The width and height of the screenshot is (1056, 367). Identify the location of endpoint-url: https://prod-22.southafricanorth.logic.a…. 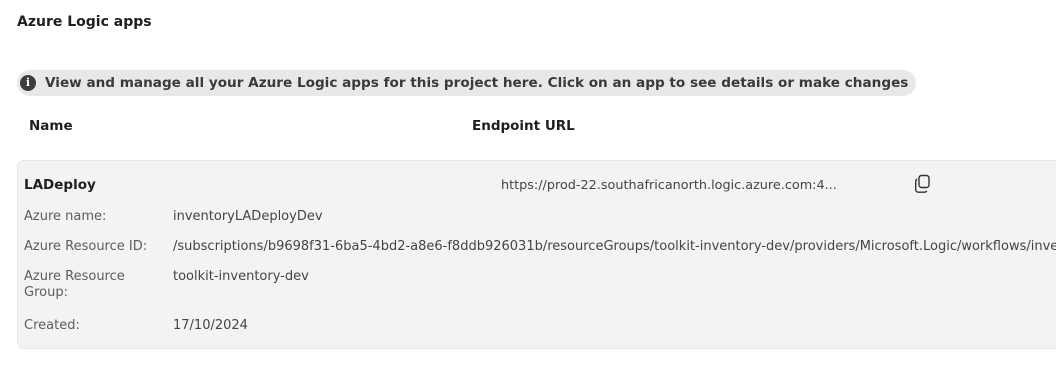
(669, 185).